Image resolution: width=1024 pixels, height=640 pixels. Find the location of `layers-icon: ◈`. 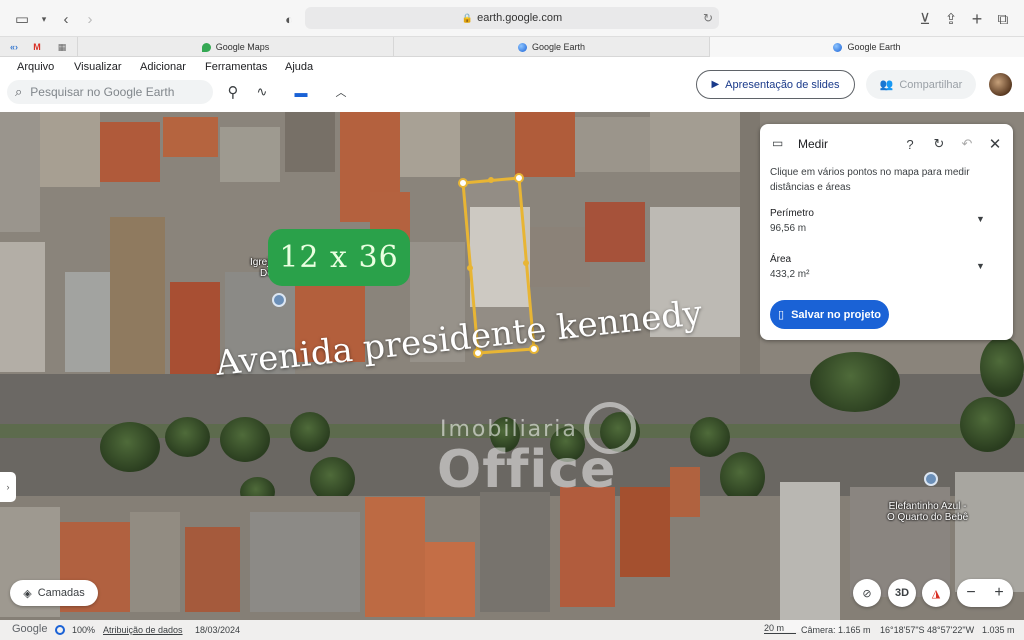

layers-icon: ◈ is located at coordinates (27, 593).